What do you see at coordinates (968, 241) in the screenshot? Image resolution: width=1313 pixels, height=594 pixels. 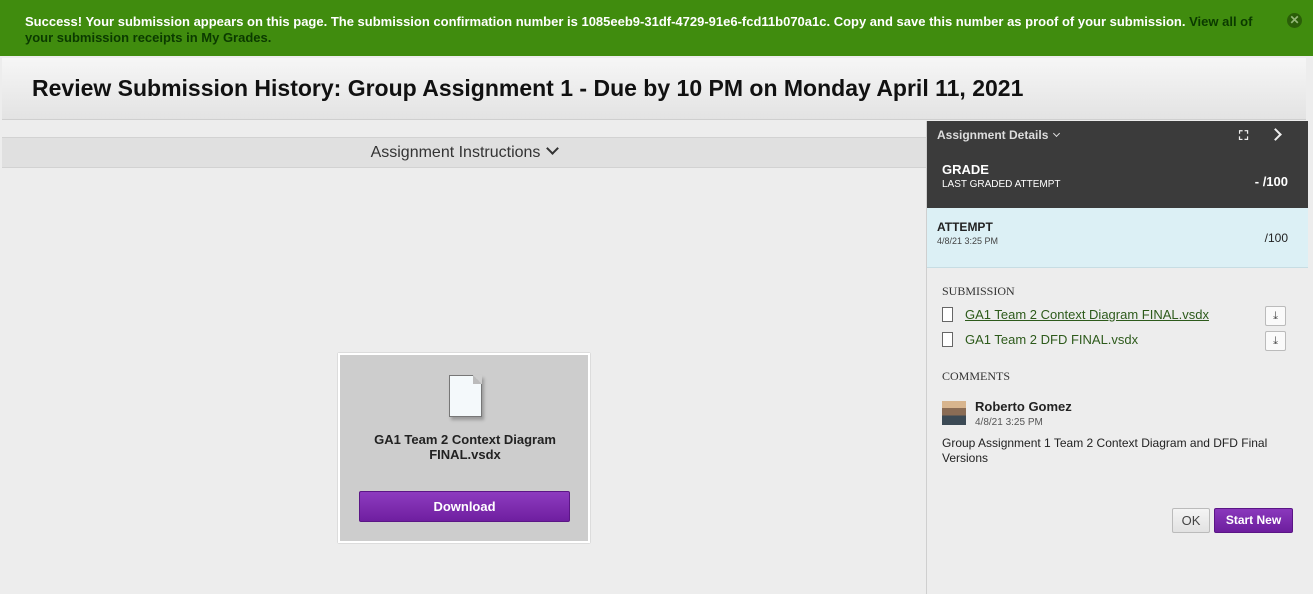 I see `attempt-date: 4/8/21 3:25 PM` at bounding box center [968, 241].